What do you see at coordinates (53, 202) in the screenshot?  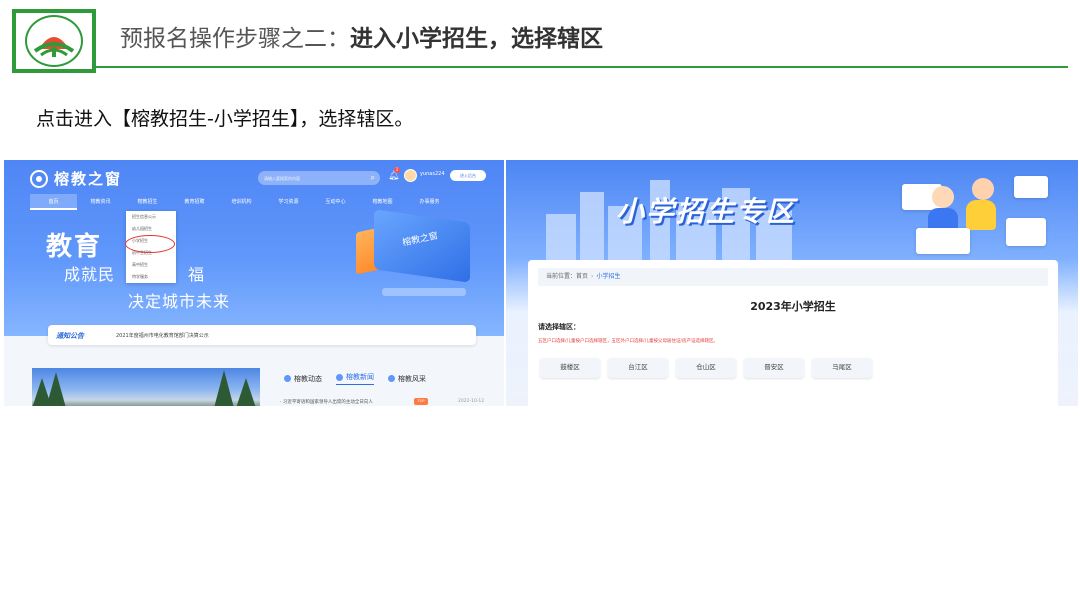 I see `nav-item-home: 首页` at bounding box center [53, 202].